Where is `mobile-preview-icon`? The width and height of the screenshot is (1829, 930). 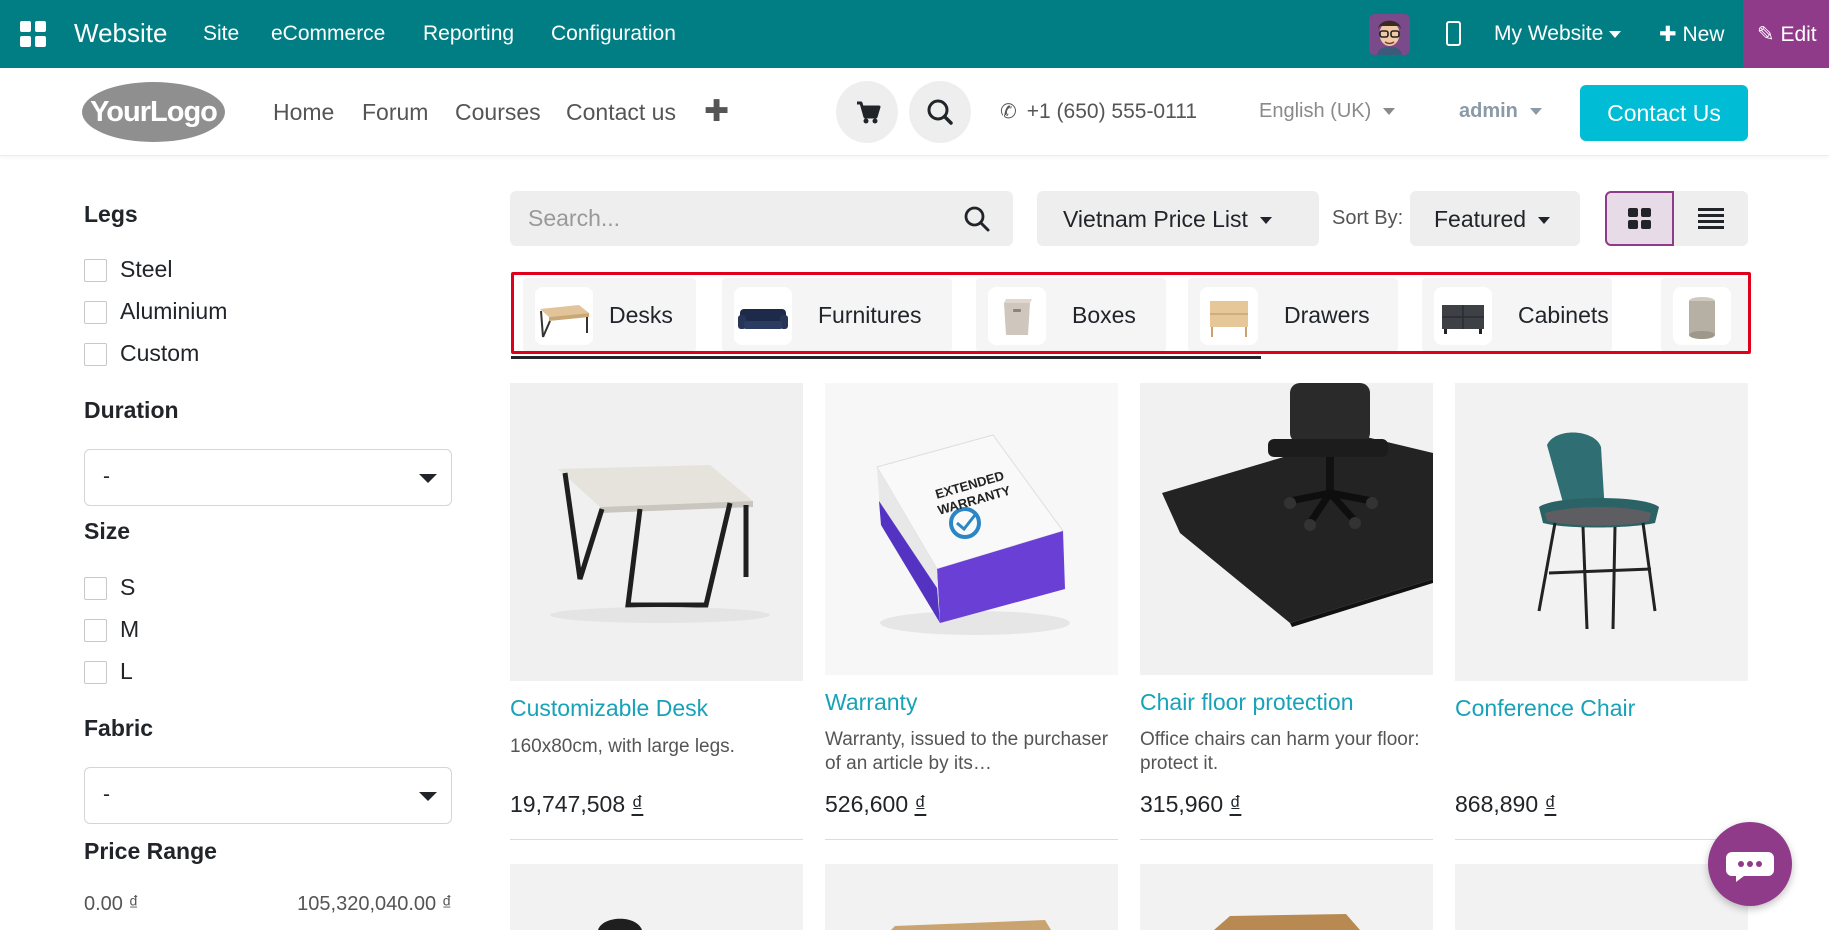 mobile-preview-icon is located at coordinates (1453, 33).